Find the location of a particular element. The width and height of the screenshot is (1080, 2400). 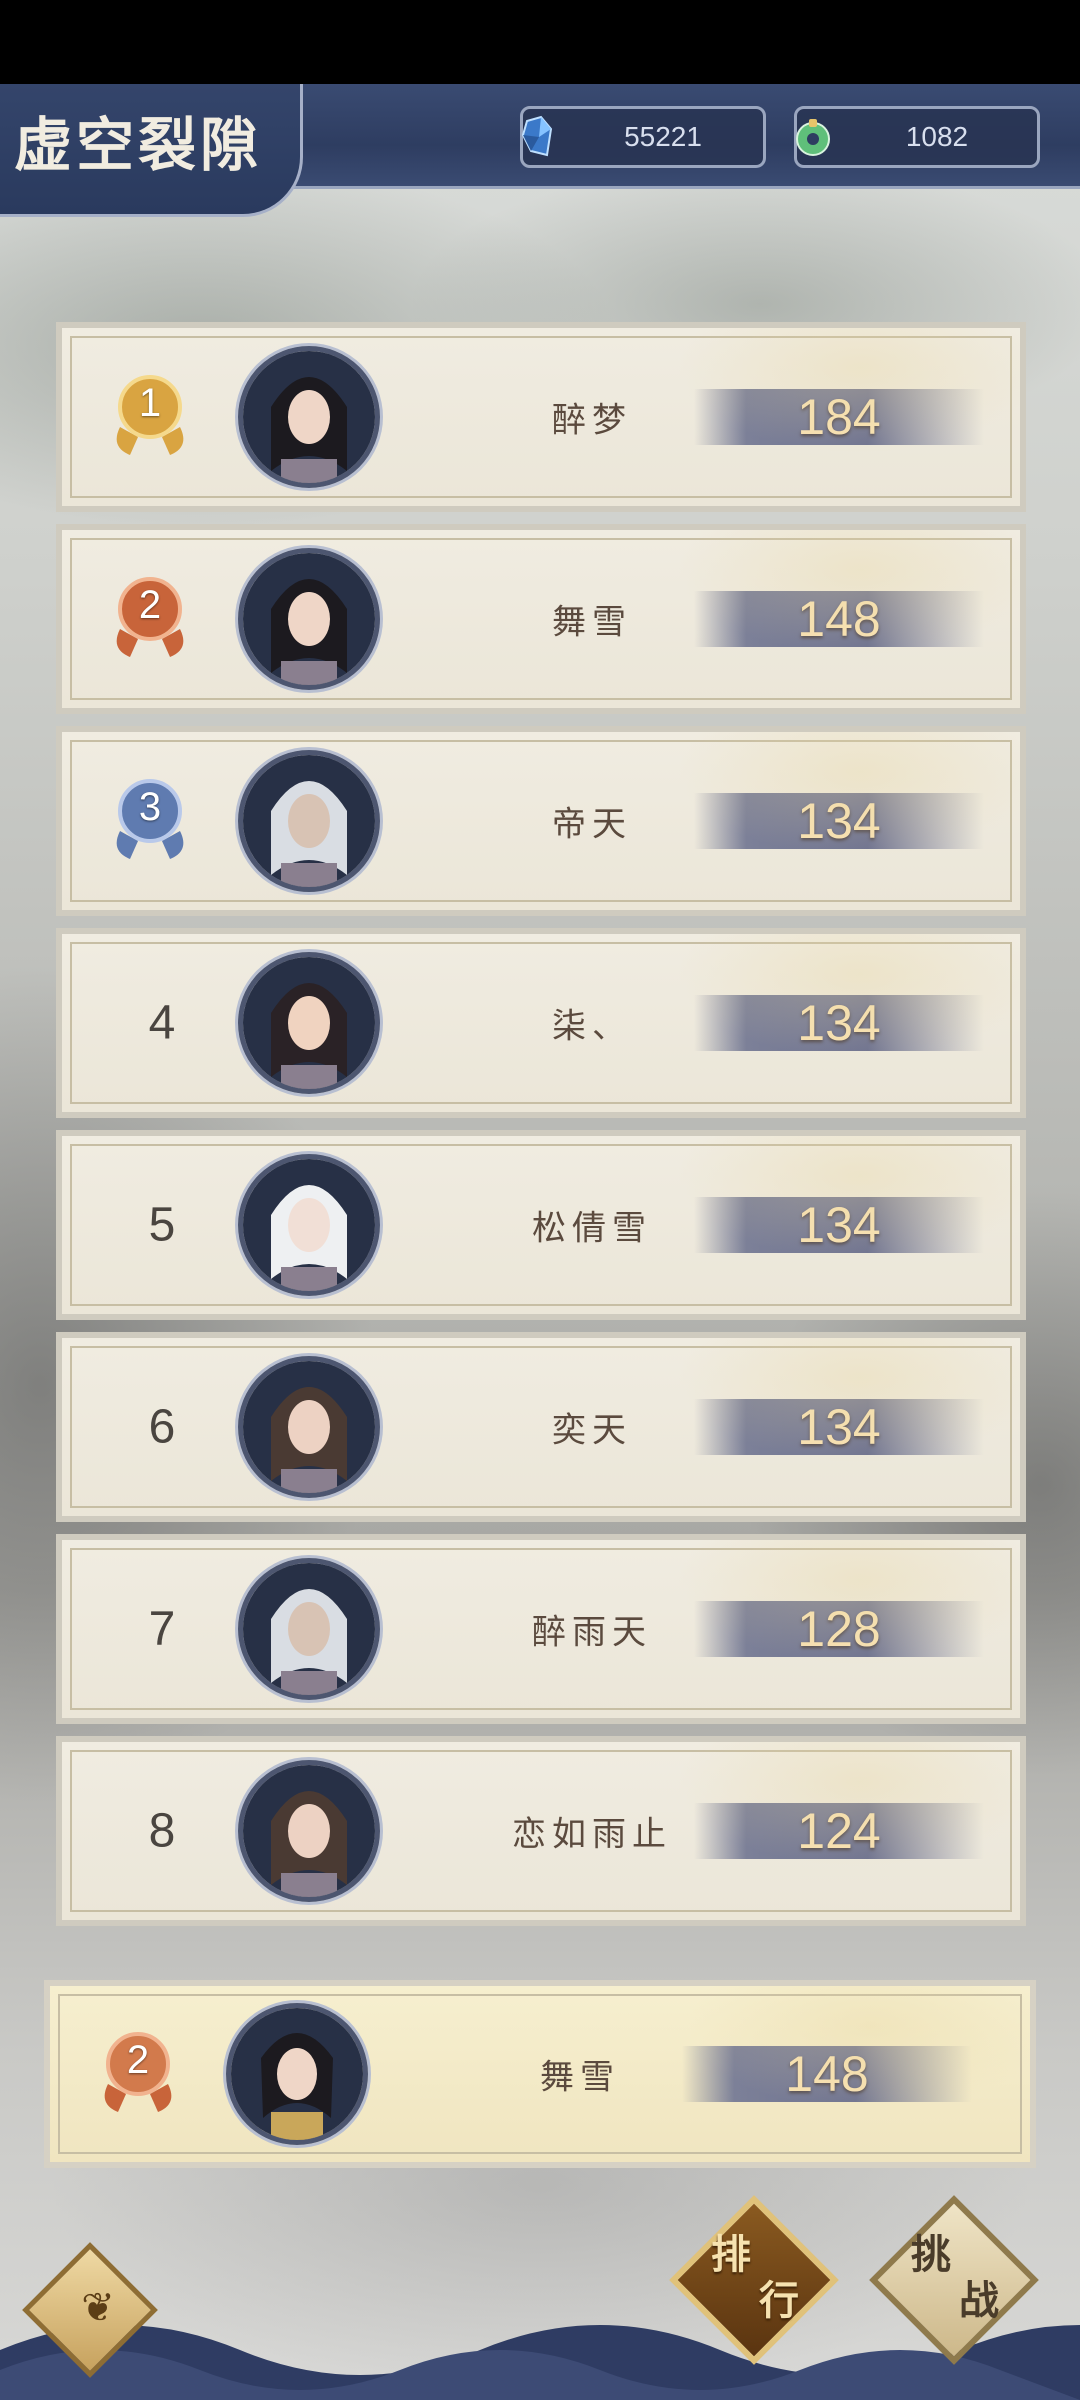

currency-gem-counter: 55221 is located at coordinates (643, 137).